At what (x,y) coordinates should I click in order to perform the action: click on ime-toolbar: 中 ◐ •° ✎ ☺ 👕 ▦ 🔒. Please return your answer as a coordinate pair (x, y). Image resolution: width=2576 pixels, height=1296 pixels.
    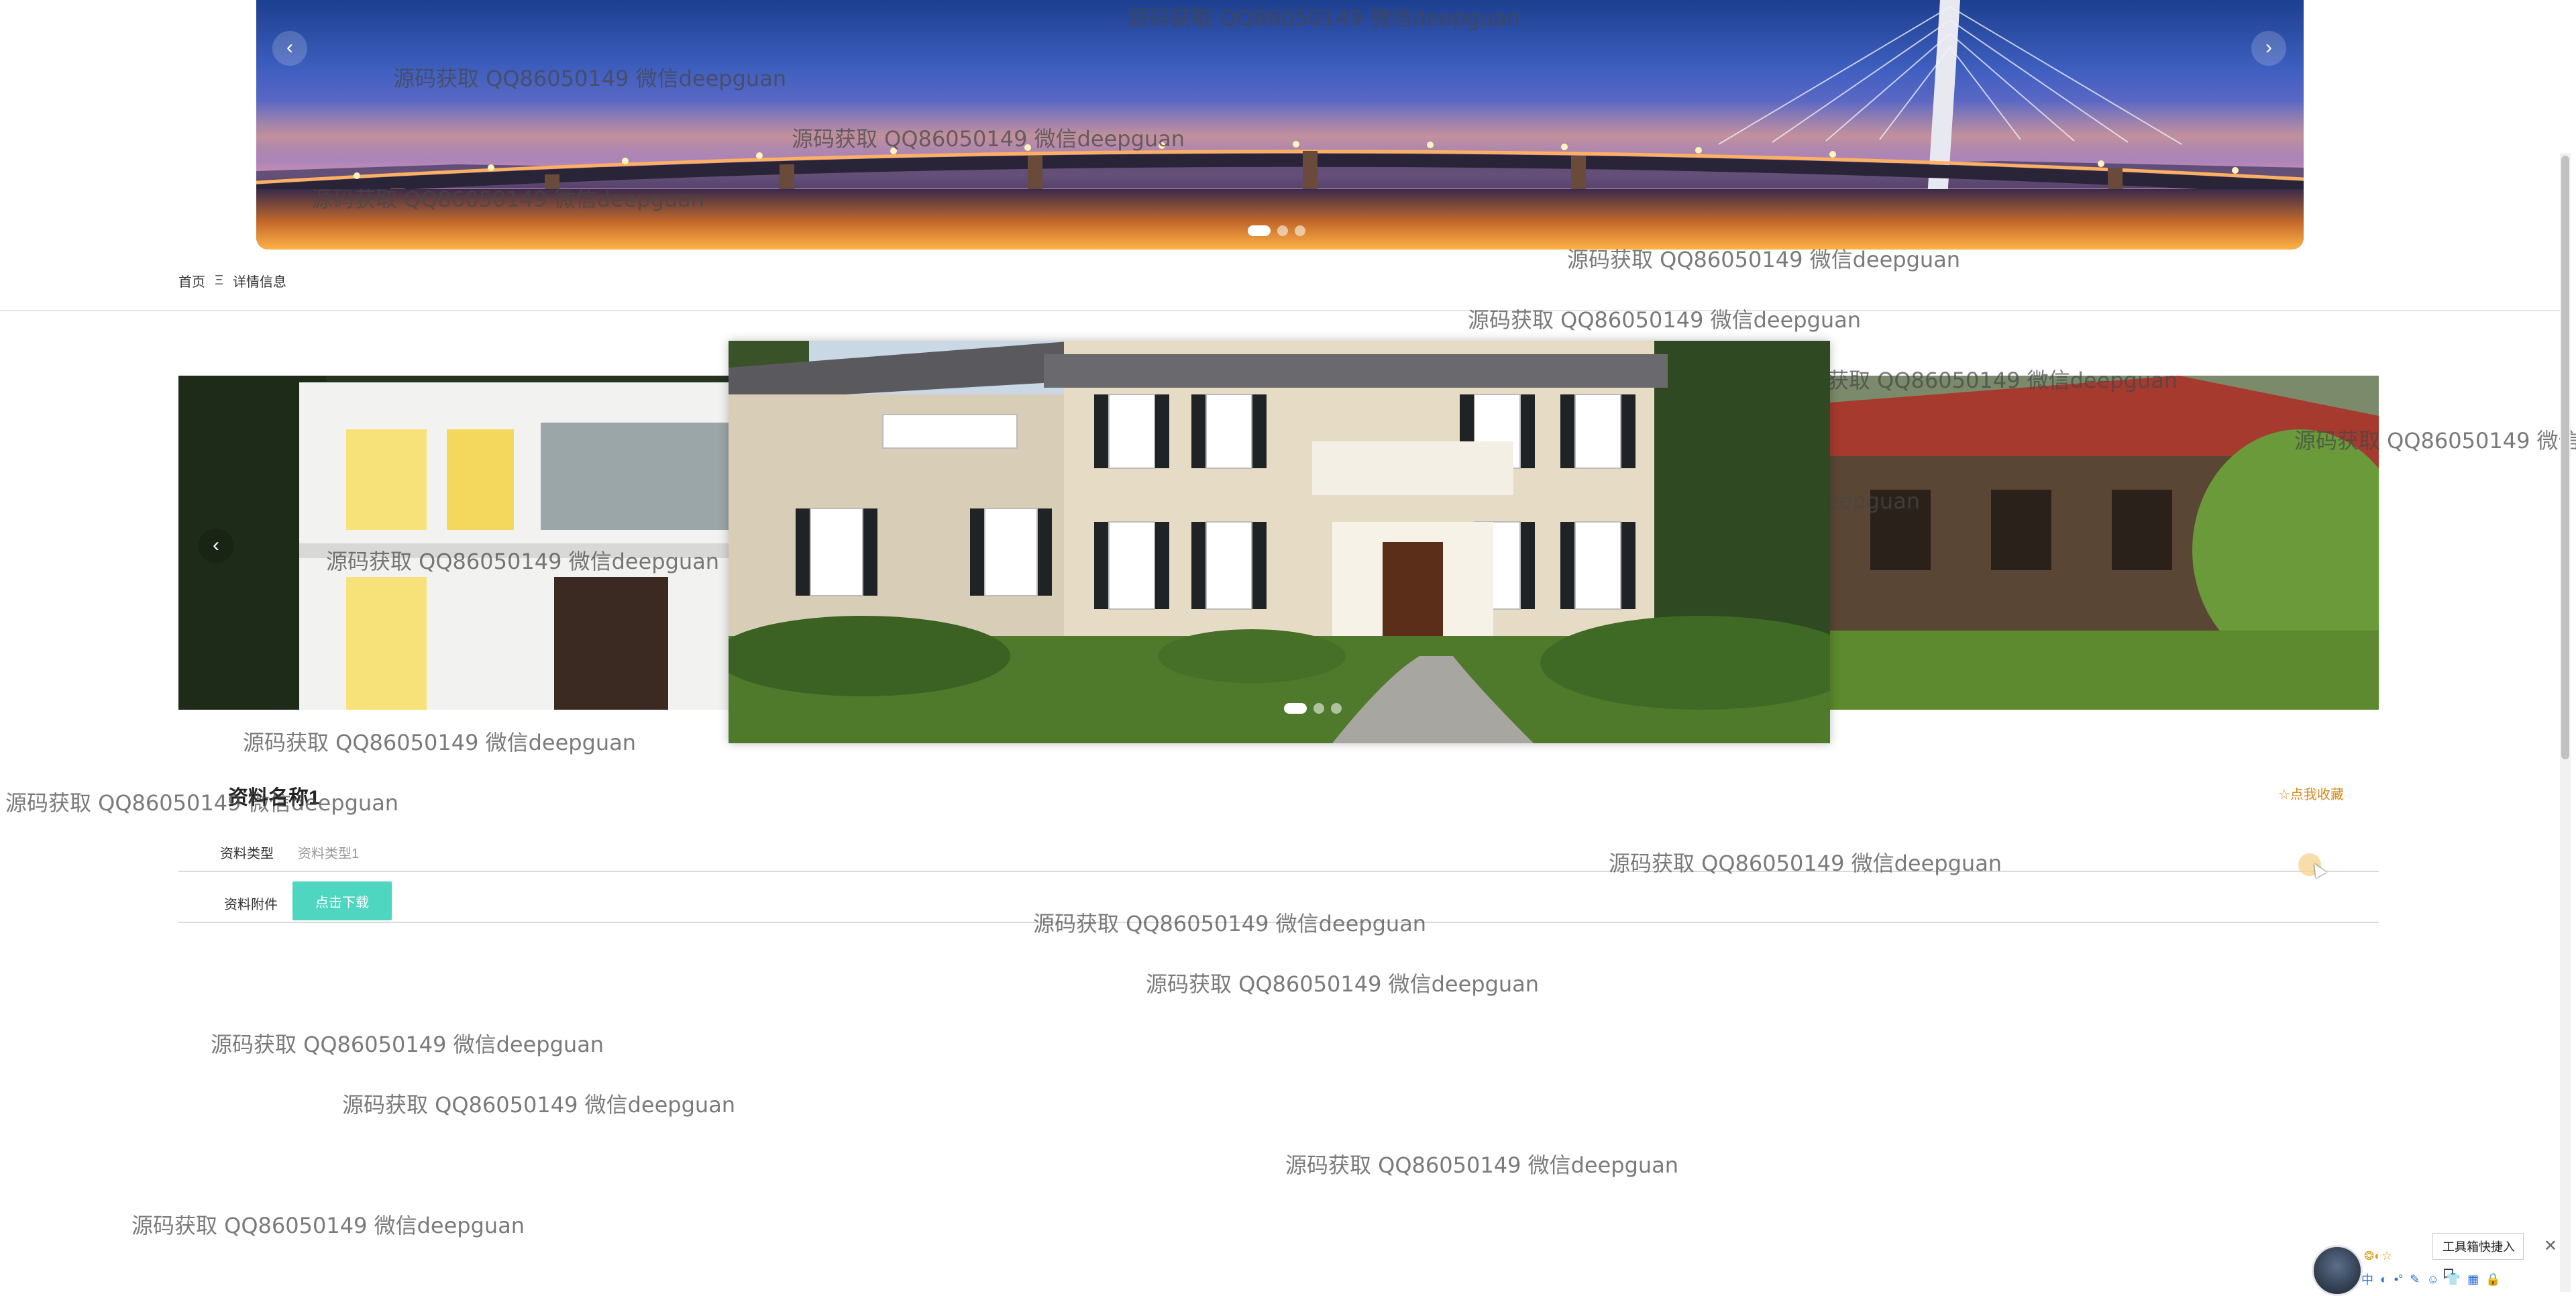
    Looking at the image, I should click on (2431, 1280).